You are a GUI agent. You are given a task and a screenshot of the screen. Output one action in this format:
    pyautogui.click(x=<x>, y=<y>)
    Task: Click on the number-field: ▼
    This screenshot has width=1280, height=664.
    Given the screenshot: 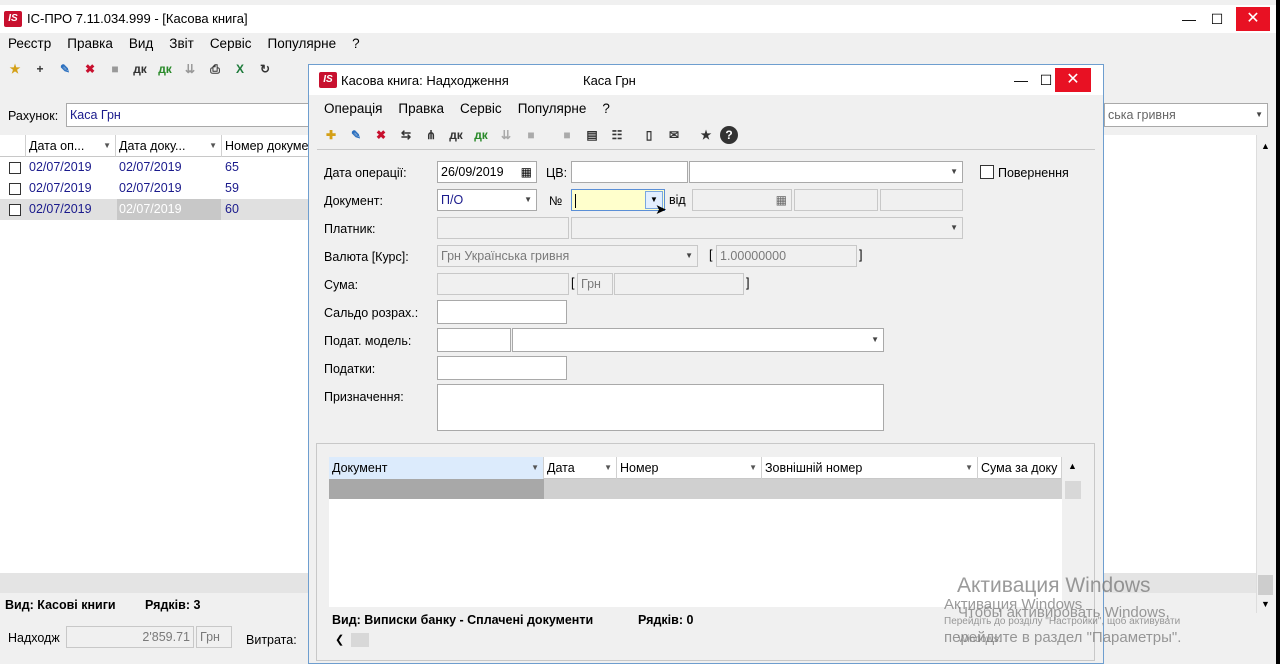 What is the action you would take?
    pyautogui.click(x=618, y=200)
    